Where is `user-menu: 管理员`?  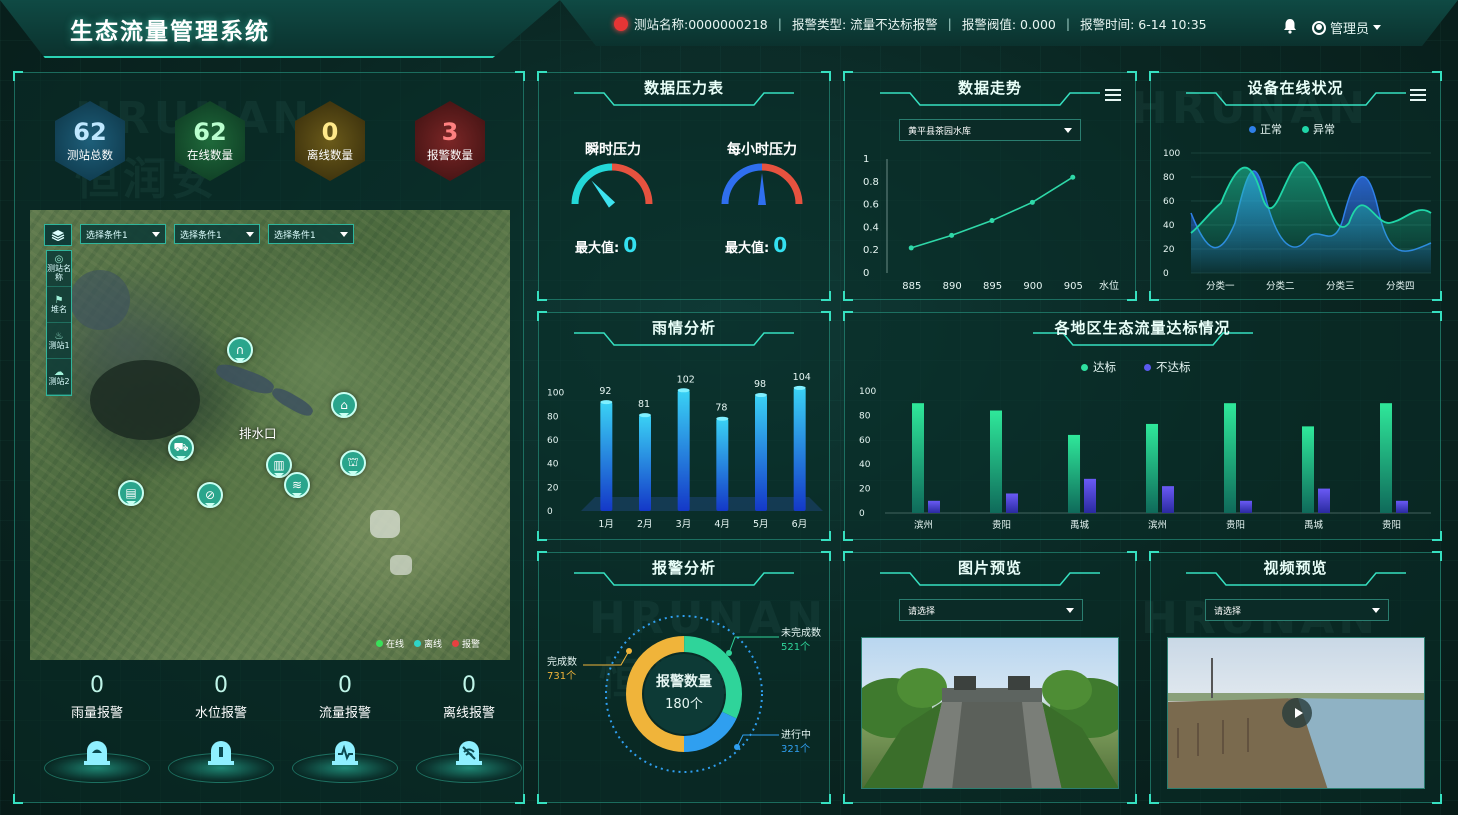 user-menu: 管理员 is located at coordinates (1347, 27).